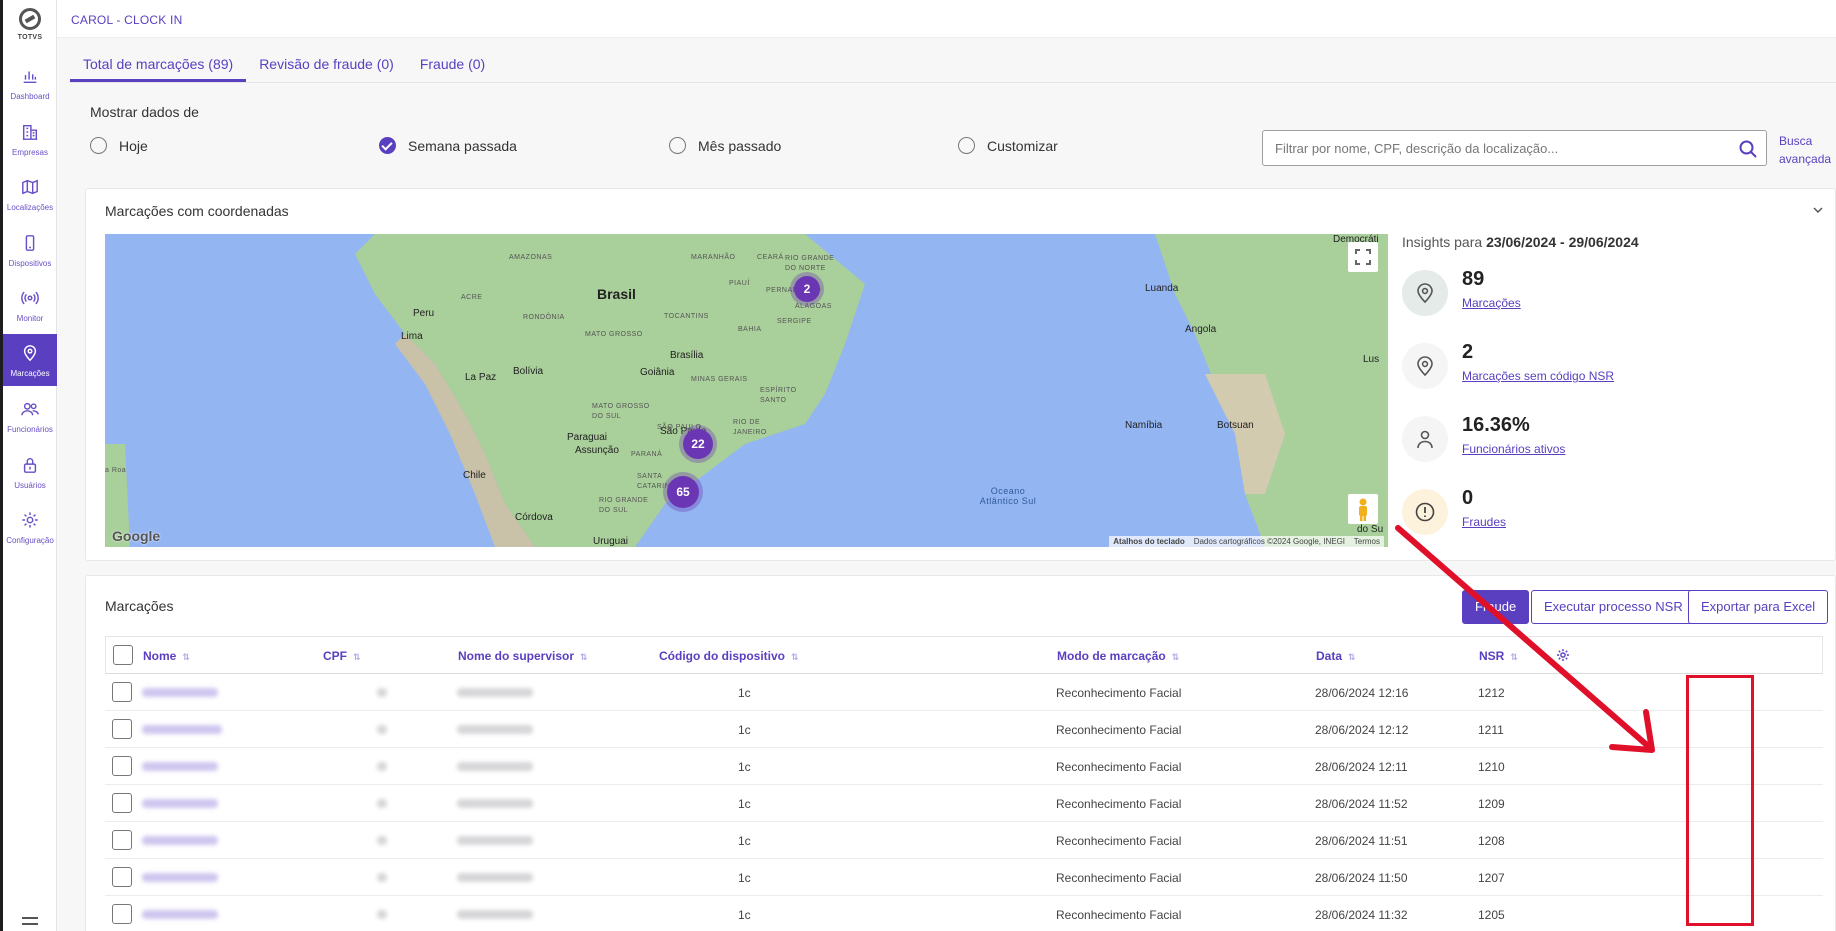  Describe the element at coordinates (30, 139) in the screenshot. I see `sidebar-item-empresas: Empresas` at that location.